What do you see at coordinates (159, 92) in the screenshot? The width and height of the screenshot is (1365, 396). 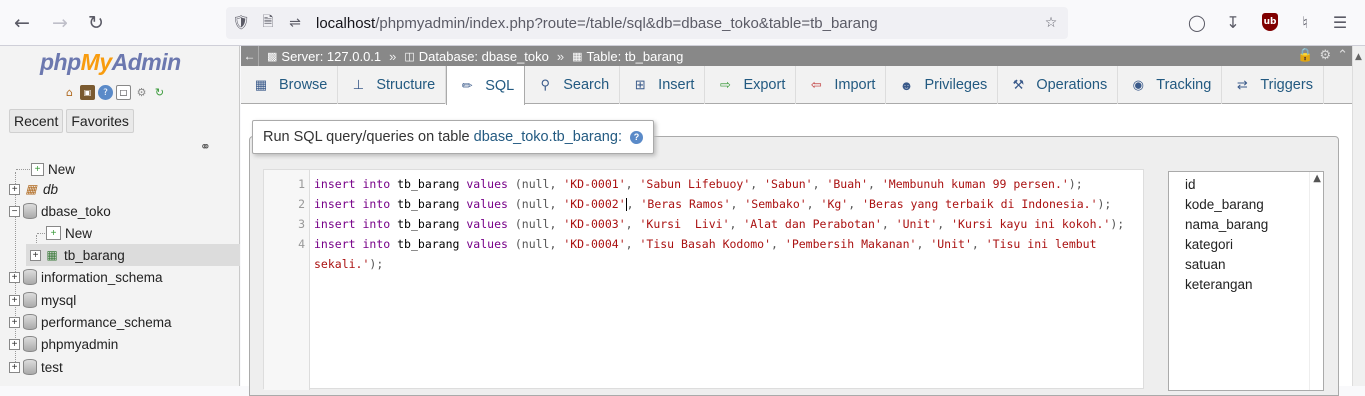 I see `refresh-icon: ↻` at bounding box center [159, 92].